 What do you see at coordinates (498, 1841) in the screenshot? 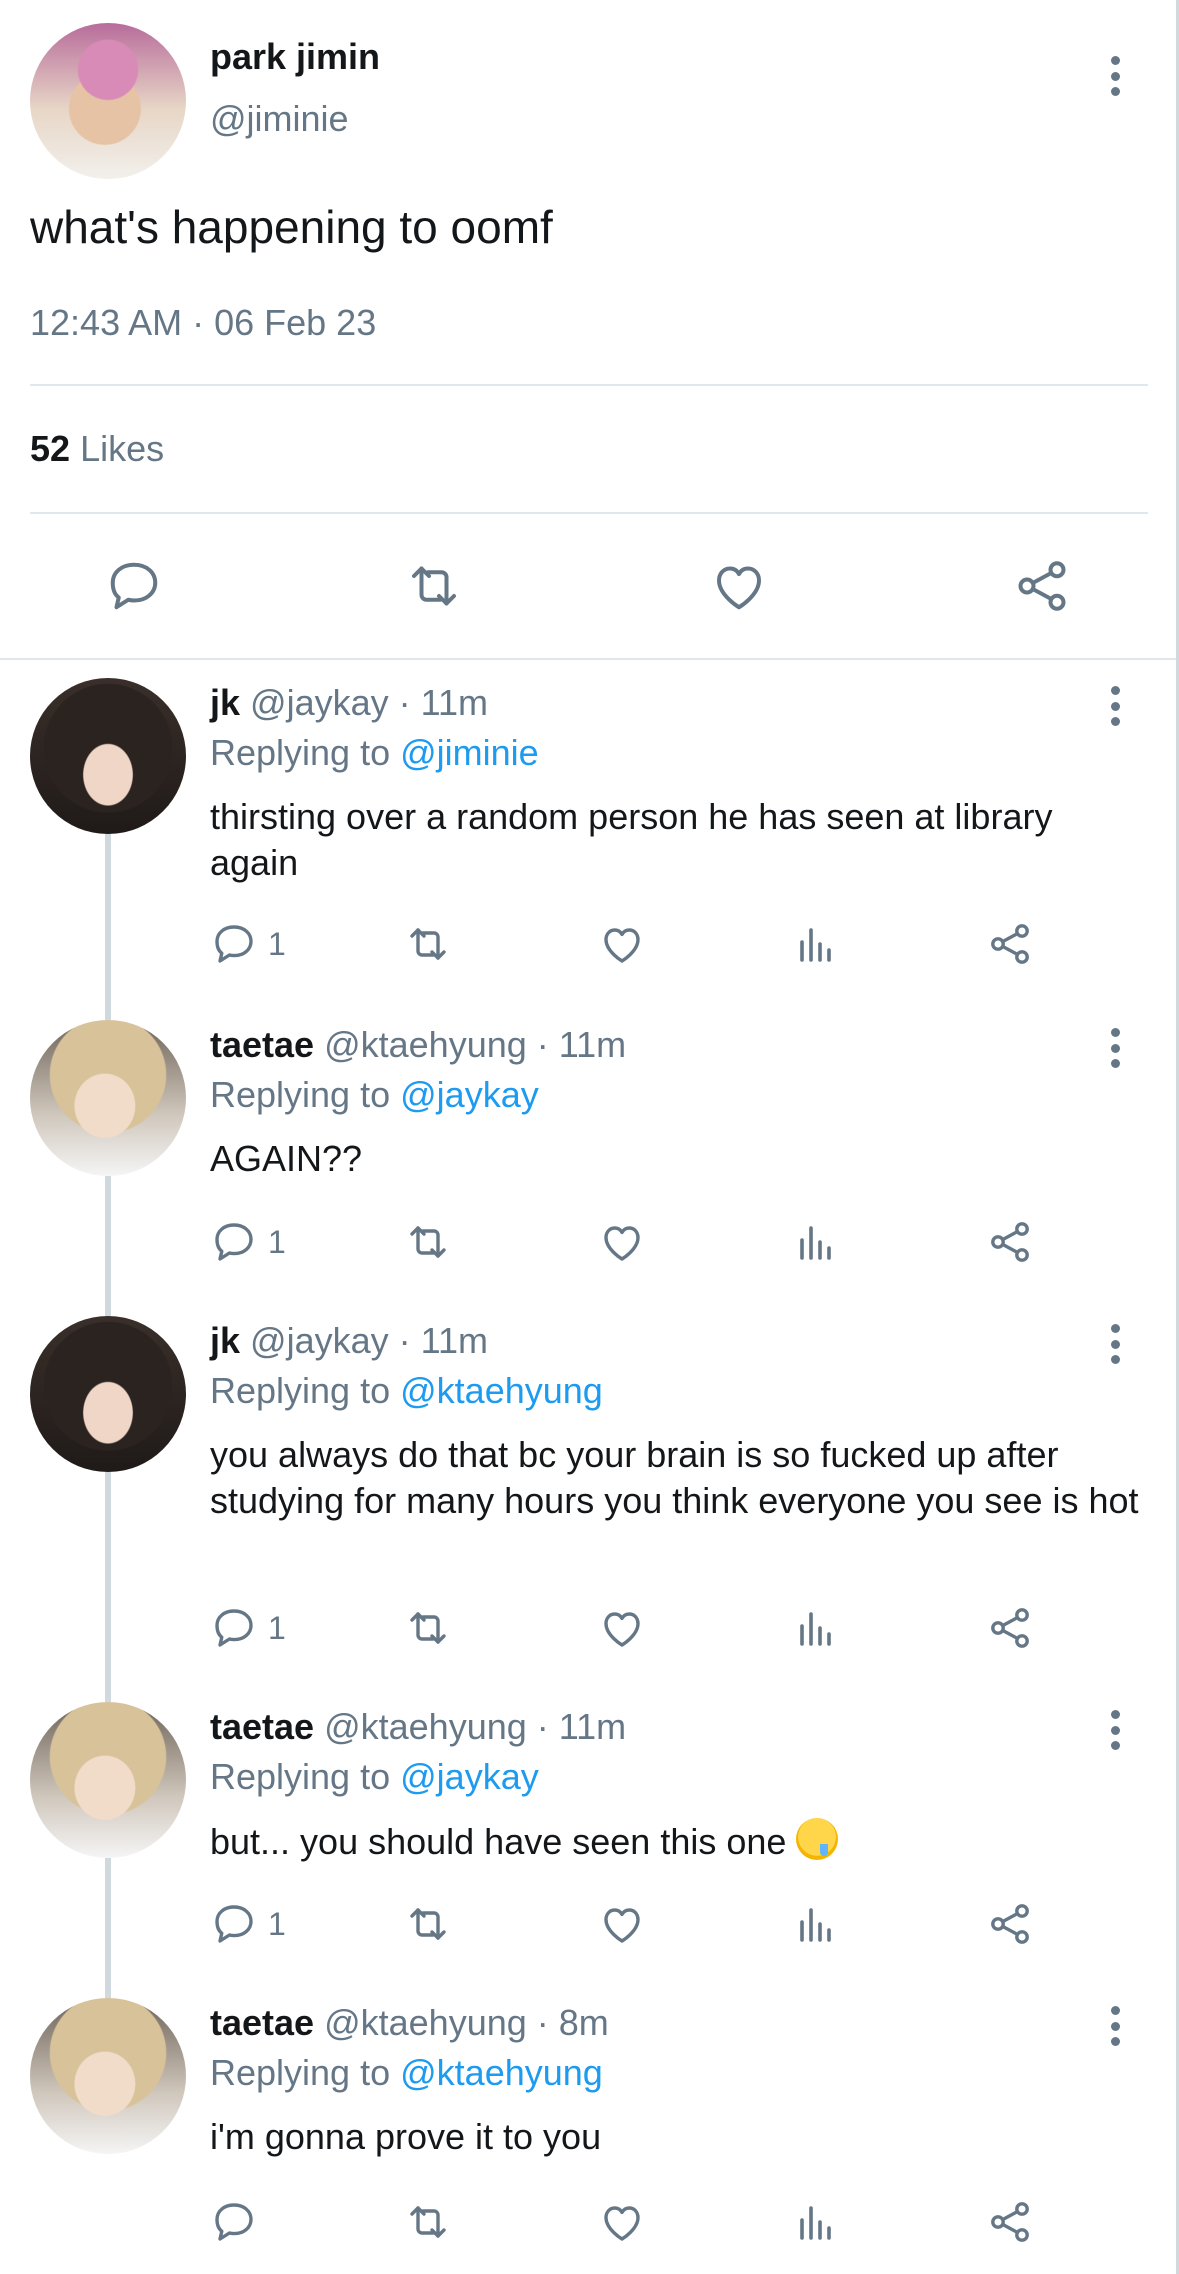
I see `reply-text: but... you should have seen this one` at bounding box center [498, 1841].